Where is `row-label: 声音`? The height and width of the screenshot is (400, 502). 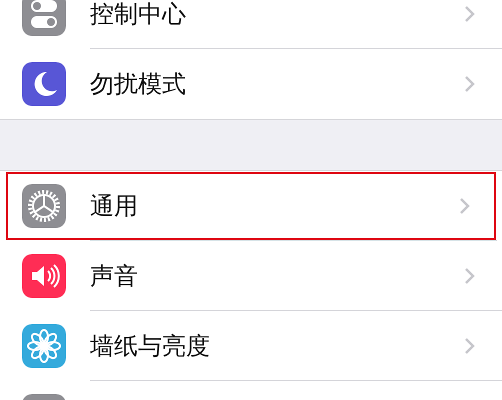 row-label: 声音 is located at coordinates (114, 276).